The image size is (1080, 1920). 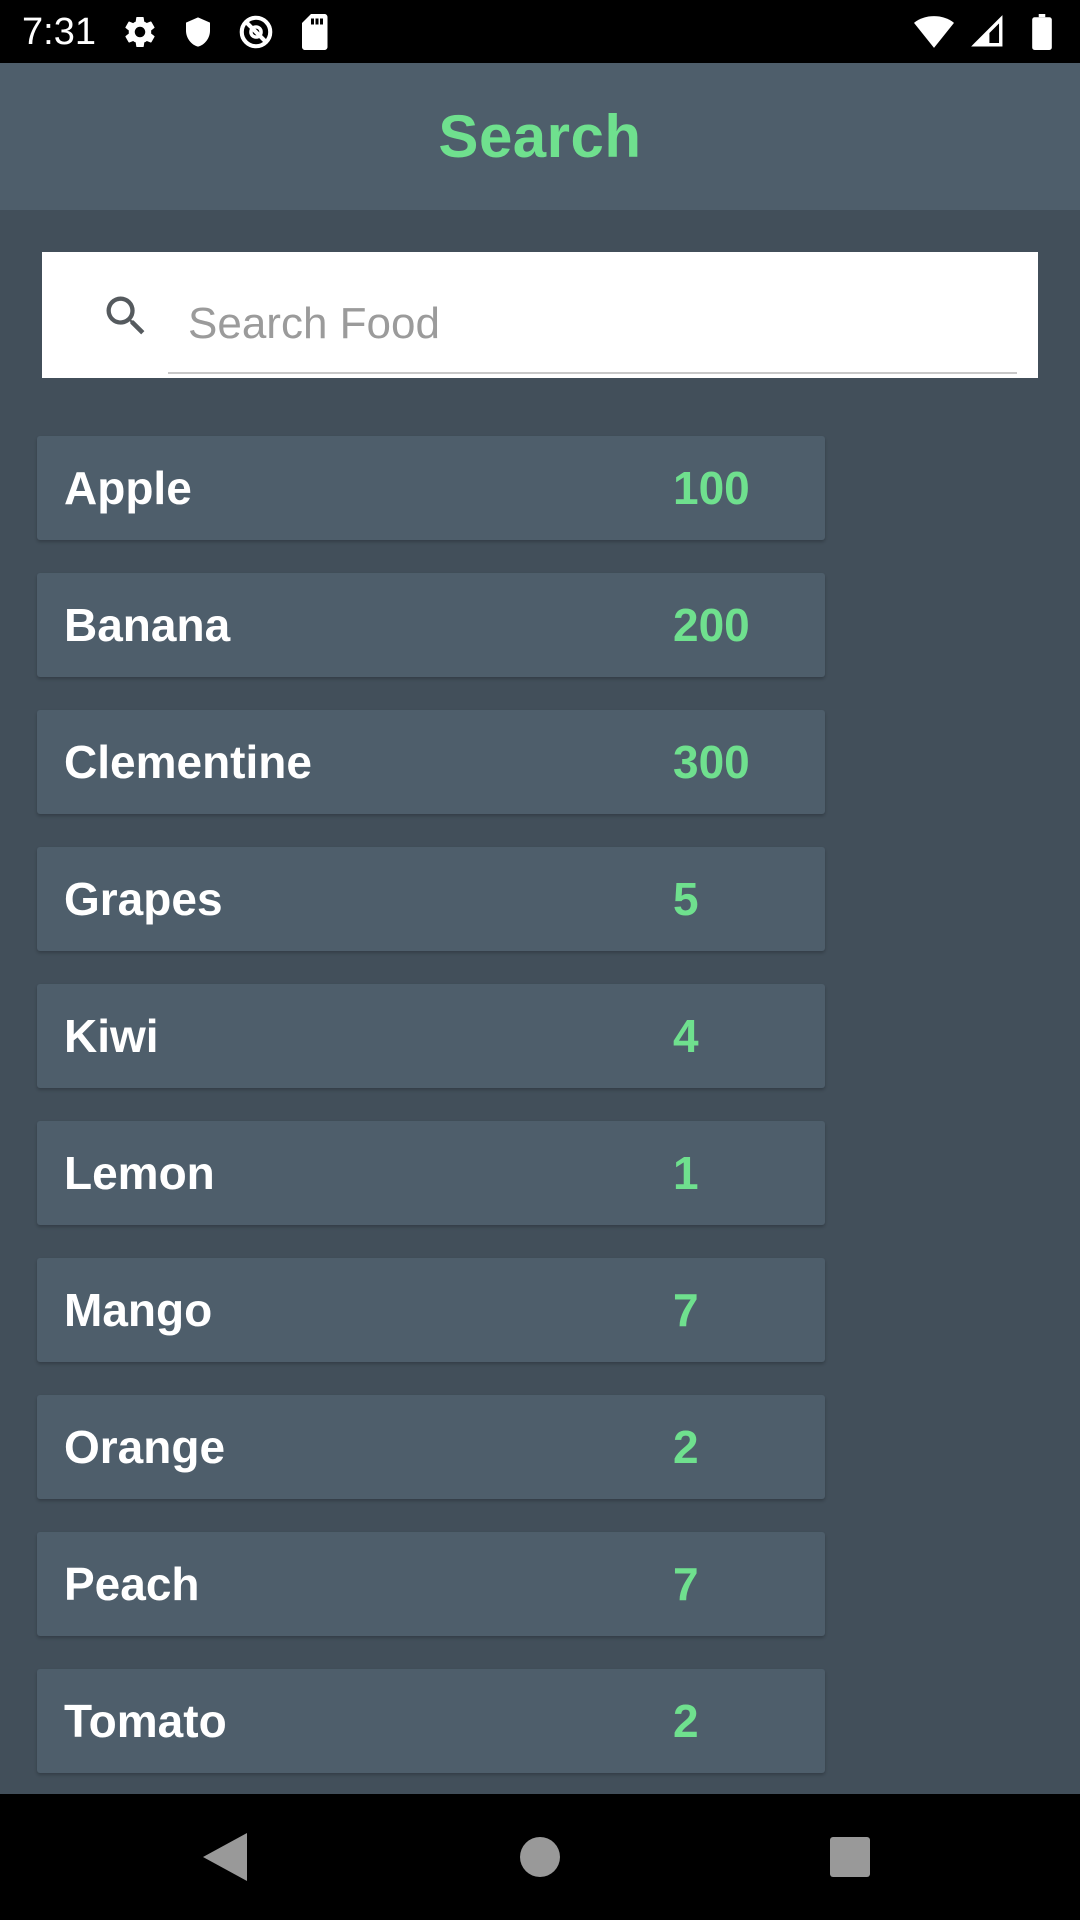 What do you see at coordinates (431, 1036) in the screenshot?
I see `list-item: Kiwi 4` at bounding box center [431, 1036].